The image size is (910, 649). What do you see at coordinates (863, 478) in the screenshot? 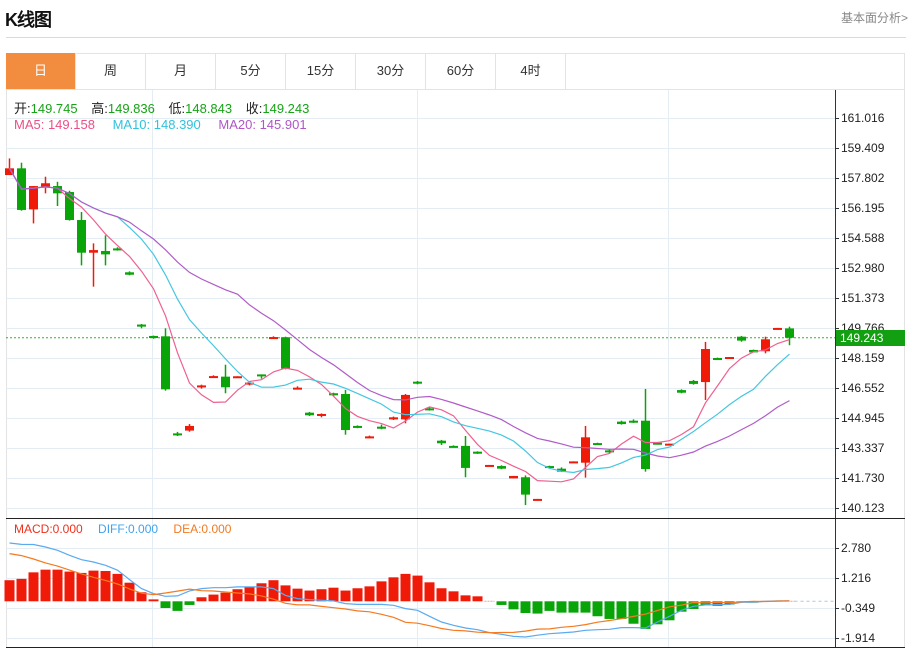
I see `price-tick-label: 141.730` at bounding box center [863, 478].